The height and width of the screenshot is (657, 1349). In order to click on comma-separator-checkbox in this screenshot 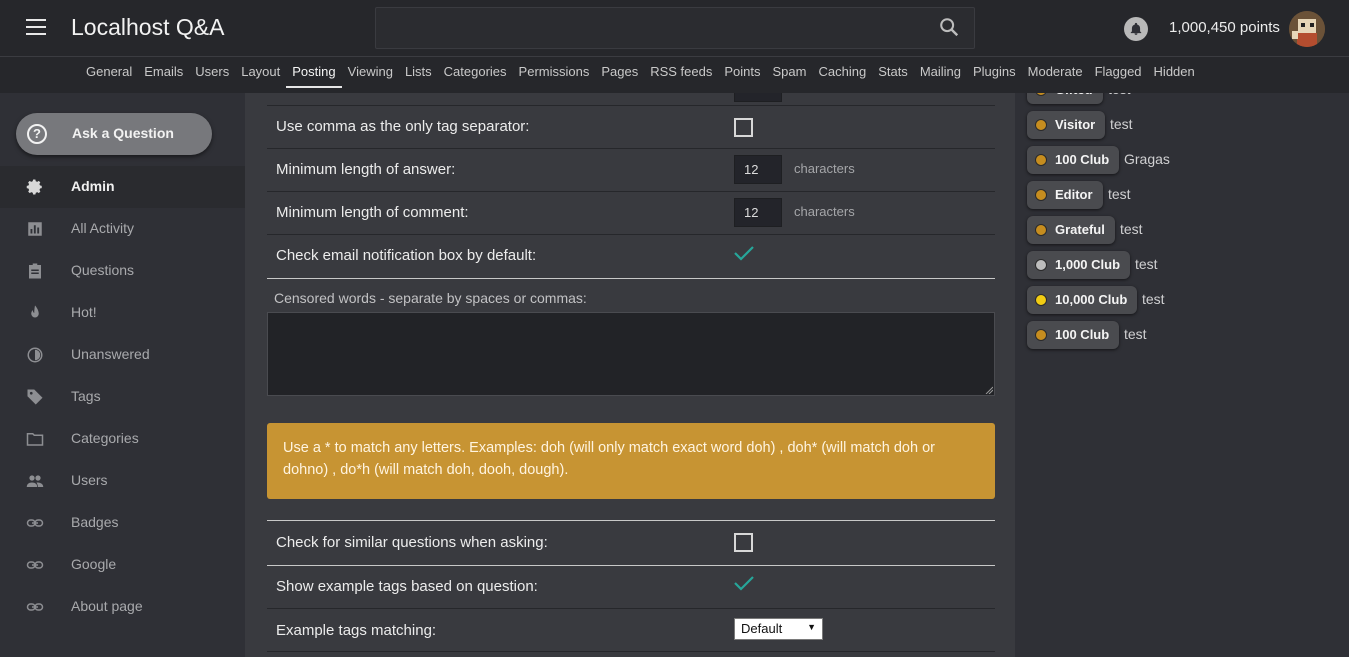, I will do `click(743, 127)`.